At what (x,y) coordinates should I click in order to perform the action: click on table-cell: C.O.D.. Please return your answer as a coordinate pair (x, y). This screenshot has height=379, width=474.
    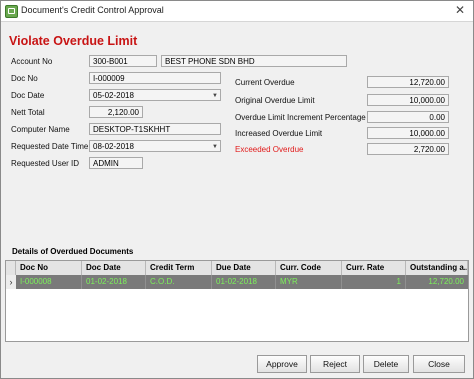
    Looking at the image, I should click on (179, 282).